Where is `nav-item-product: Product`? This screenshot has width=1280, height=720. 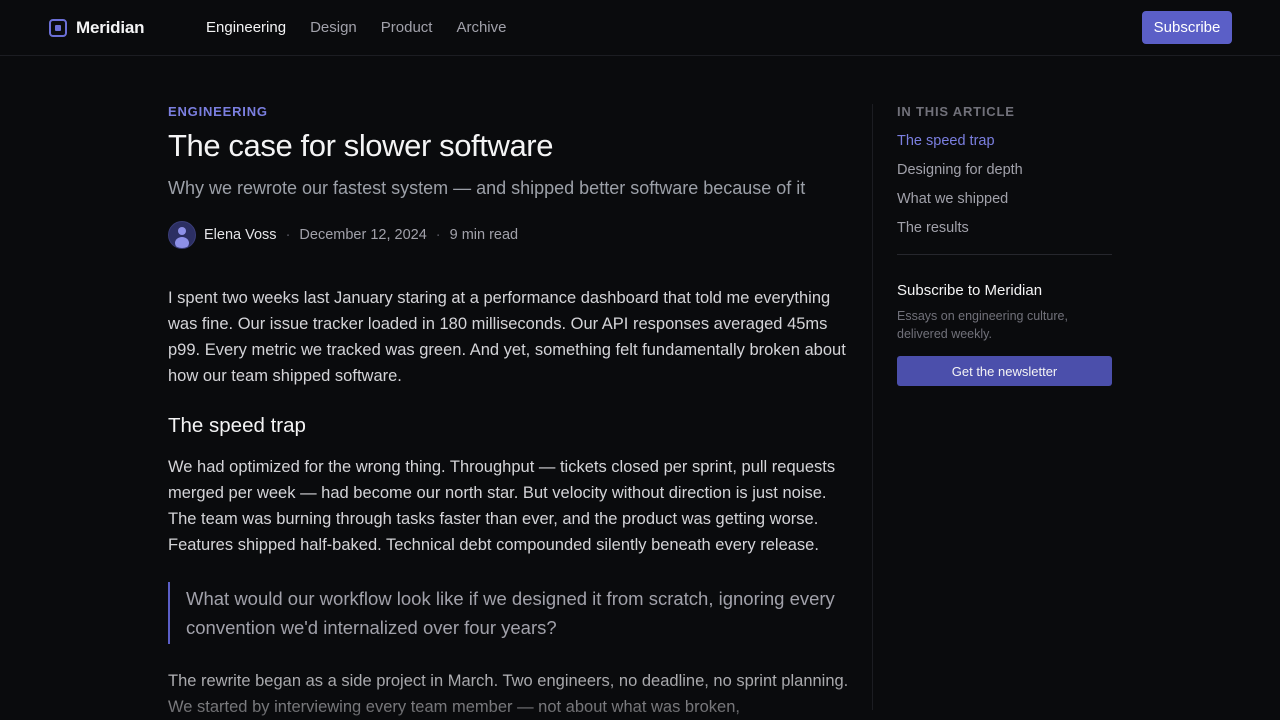
nav-item-product: Product is located at coordinates (407, 27).